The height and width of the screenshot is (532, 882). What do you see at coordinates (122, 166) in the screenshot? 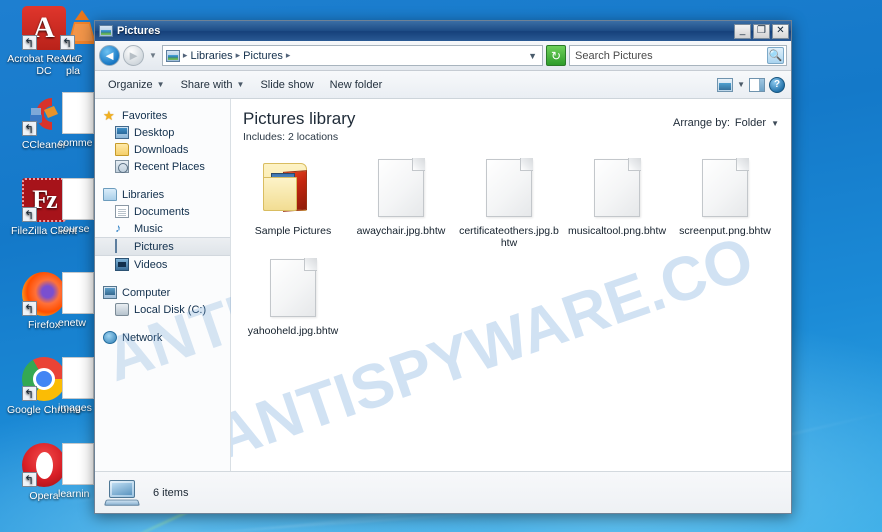
I see `recent-places-icon` at bounding box center [122, 166].